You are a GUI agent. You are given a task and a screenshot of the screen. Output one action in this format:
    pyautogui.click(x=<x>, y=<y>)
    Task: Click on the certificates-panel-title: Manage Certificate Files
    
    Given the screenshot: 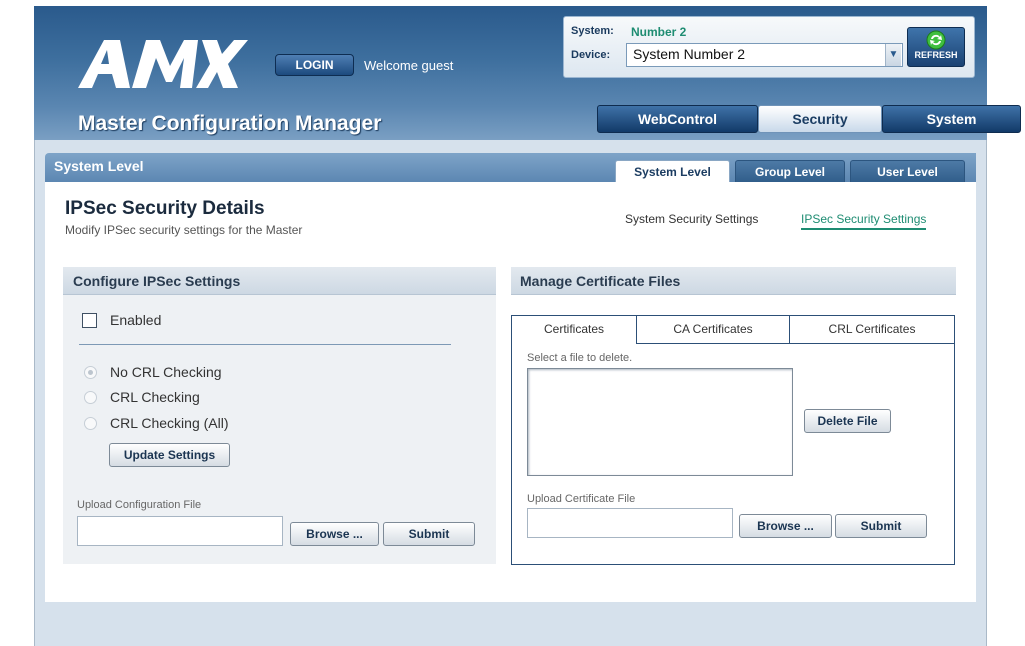 What is the action you would take?
    pyautogui.click(x=600, y=281)
    